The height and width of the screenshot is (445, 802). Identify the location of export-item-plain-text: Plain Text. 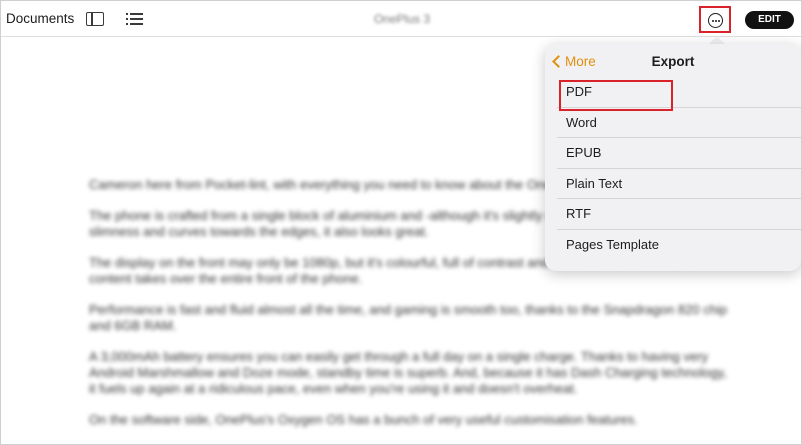
(679, 184).